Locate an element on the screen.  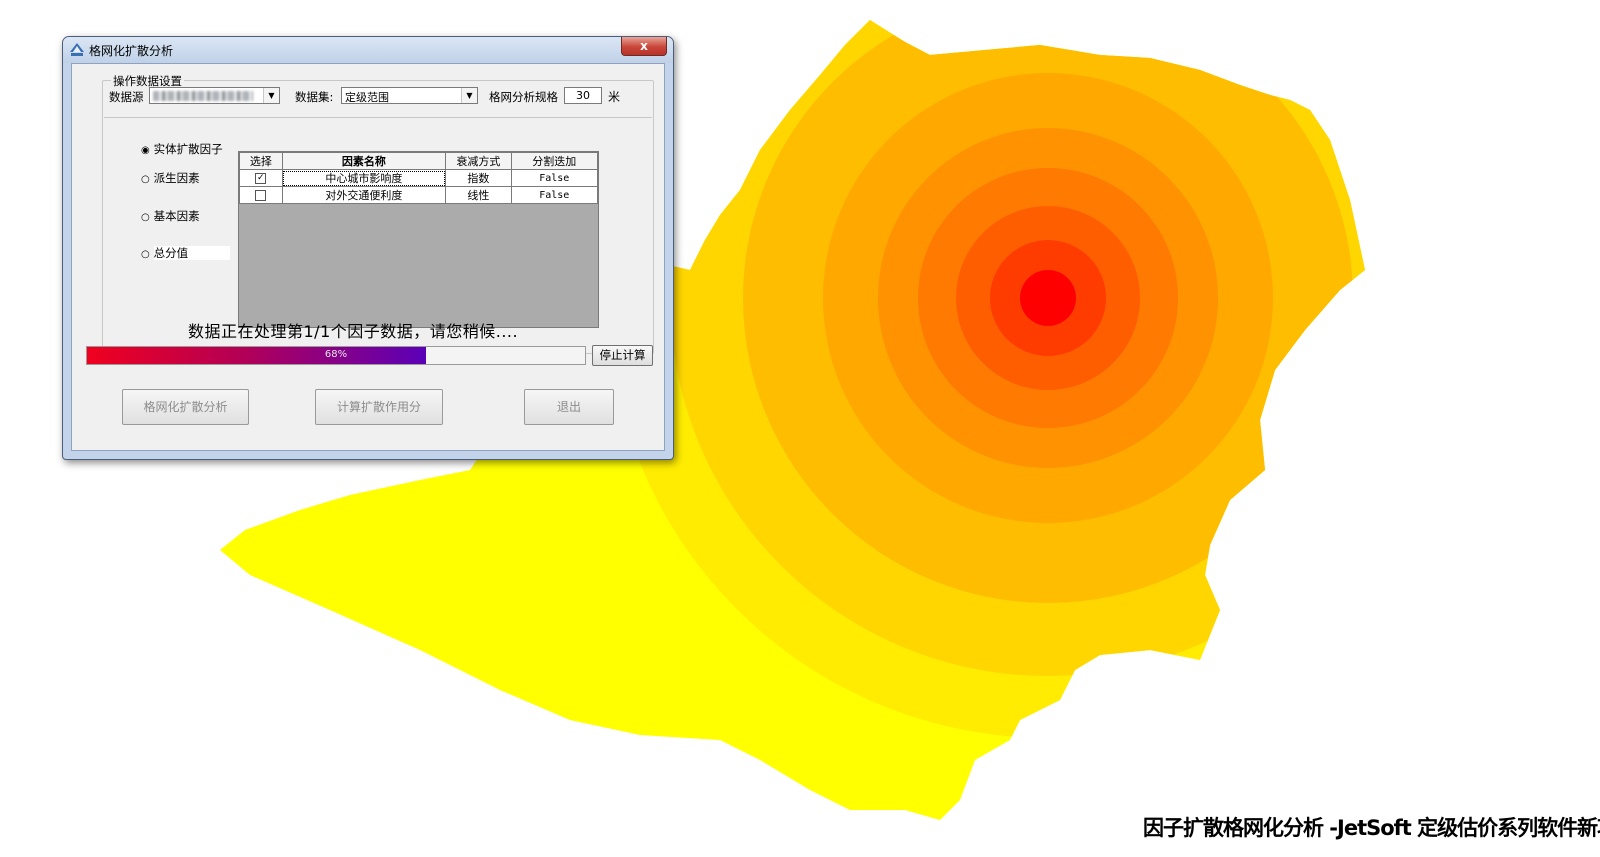
datasource-label: 数据源 is located at coordinates (126, 97).